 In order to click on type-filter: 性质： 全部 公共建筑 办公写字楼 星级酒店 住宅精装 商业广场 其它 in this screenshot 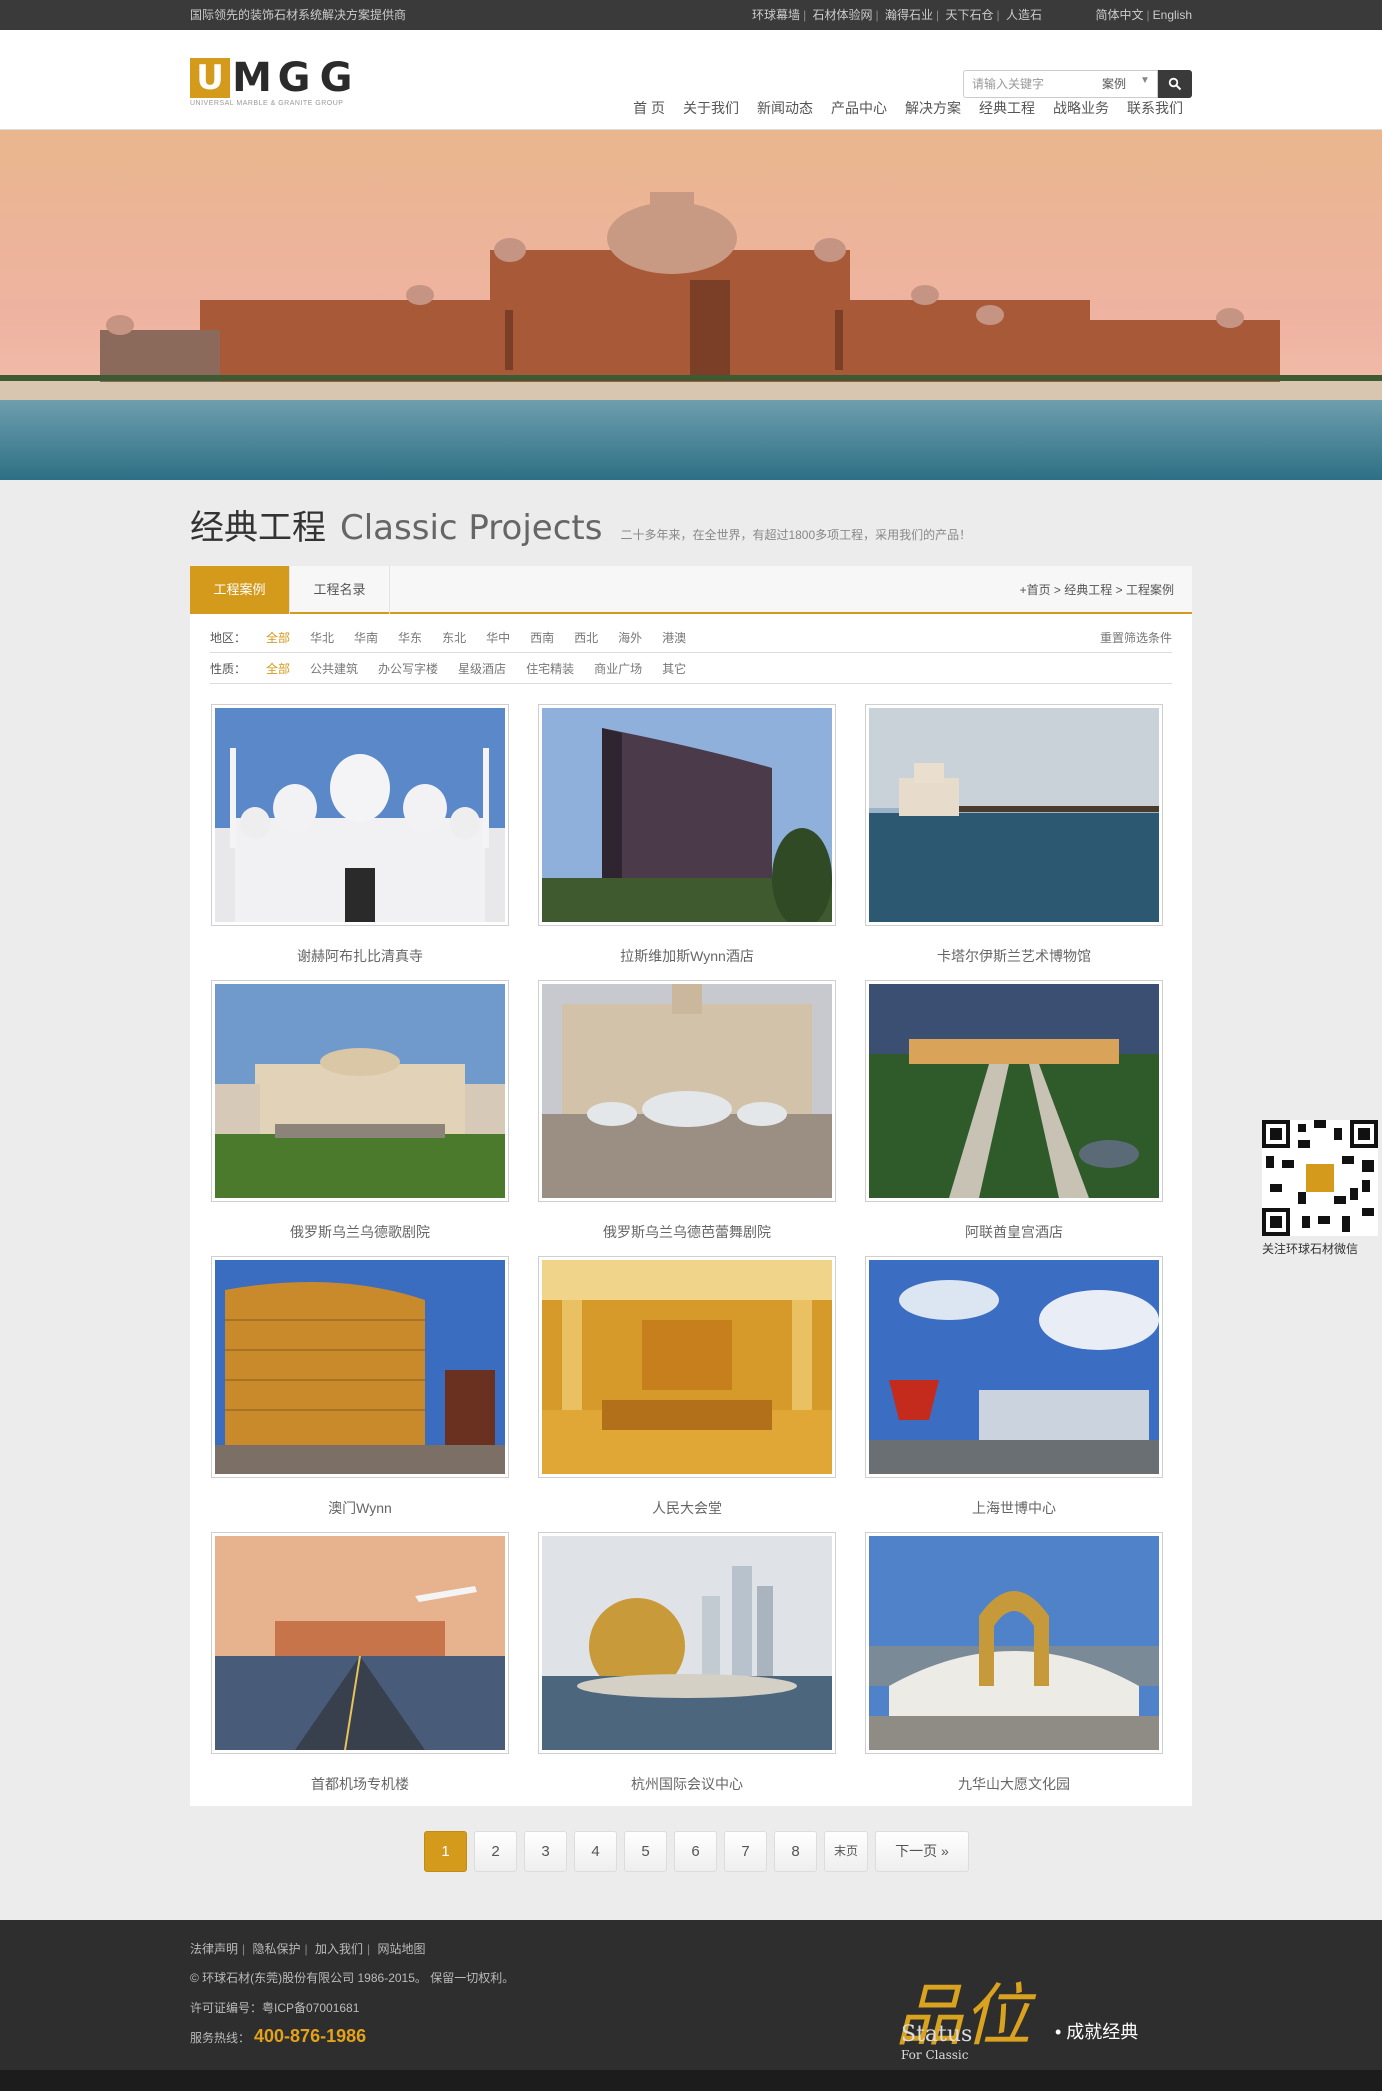, I will do `click(691, 669)`.